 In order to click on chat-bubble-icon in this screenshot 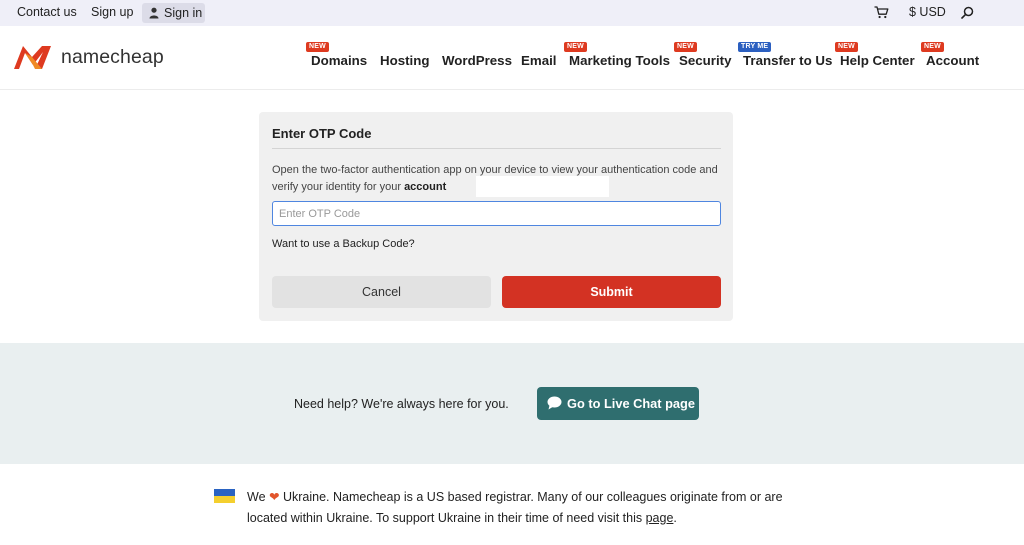, I will do `click(554, 403)`.